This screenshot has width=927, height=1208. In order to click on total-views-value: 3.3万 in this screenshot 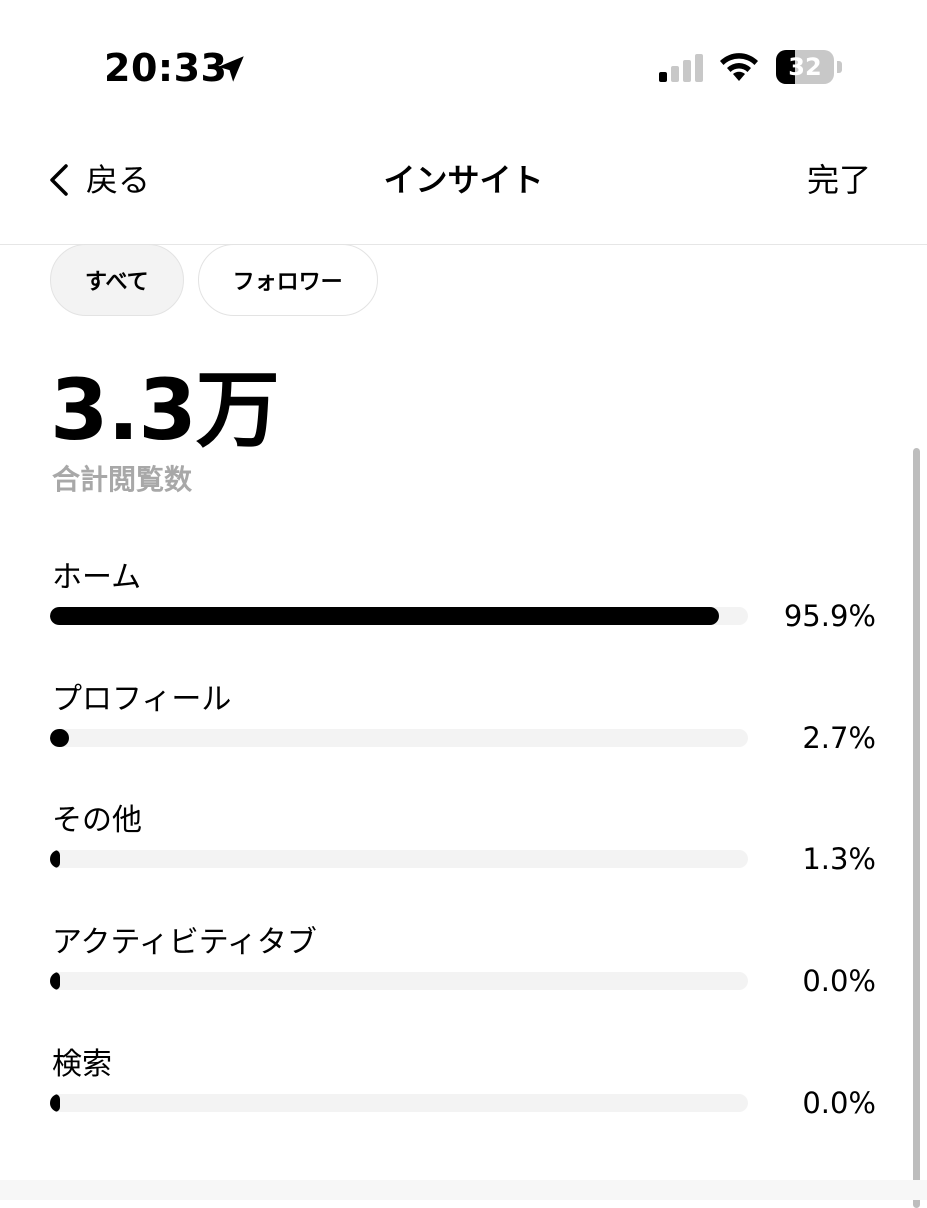, I will do `click(165, 410)`.